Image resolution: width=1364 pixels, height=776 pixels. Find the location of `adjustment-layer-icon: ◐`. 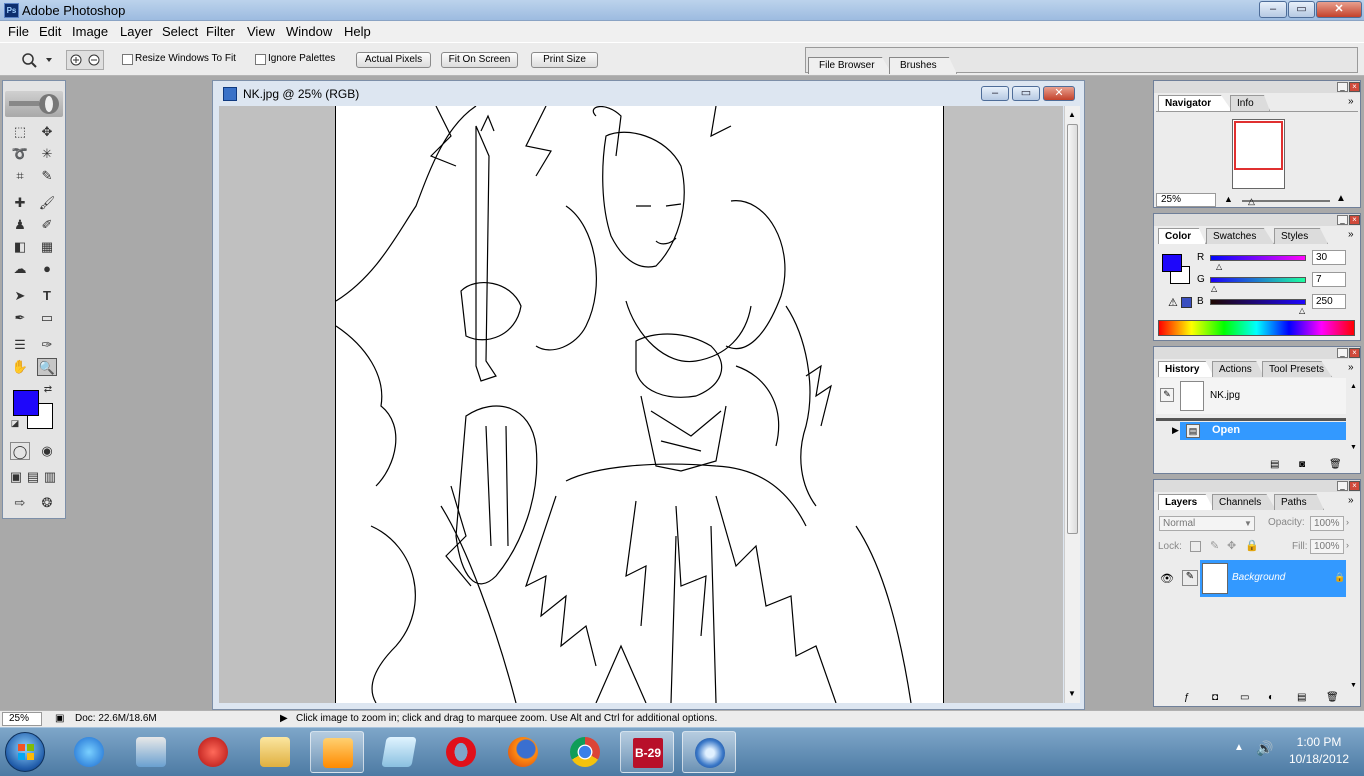

adjustment-layer-icon: ◐ is located at coordinates (1271, 697).